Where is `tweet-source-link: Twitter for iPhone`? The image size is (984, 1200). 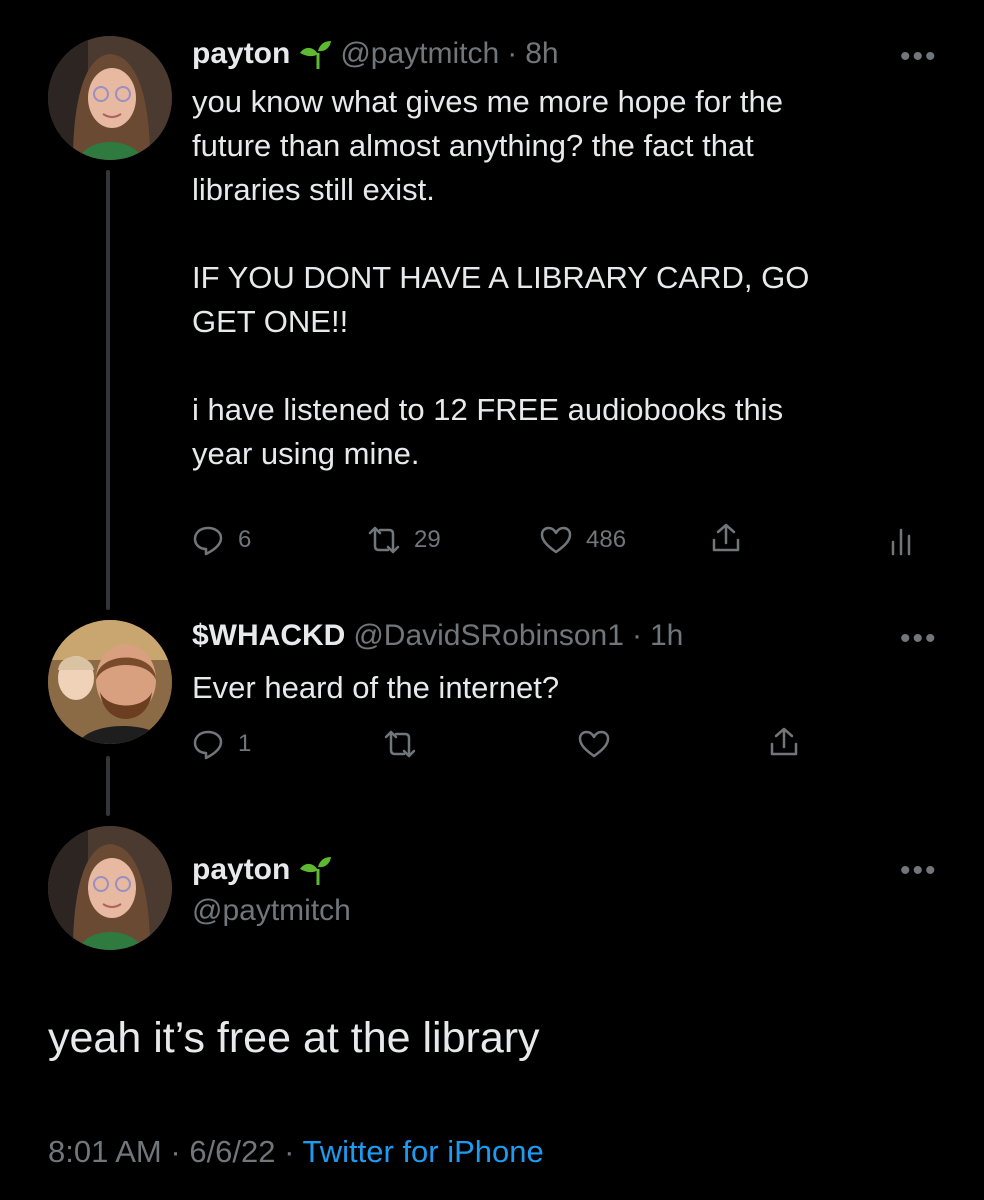 tweet-source-link: Twitter for iPhone is located at coordinates (423, 1151).